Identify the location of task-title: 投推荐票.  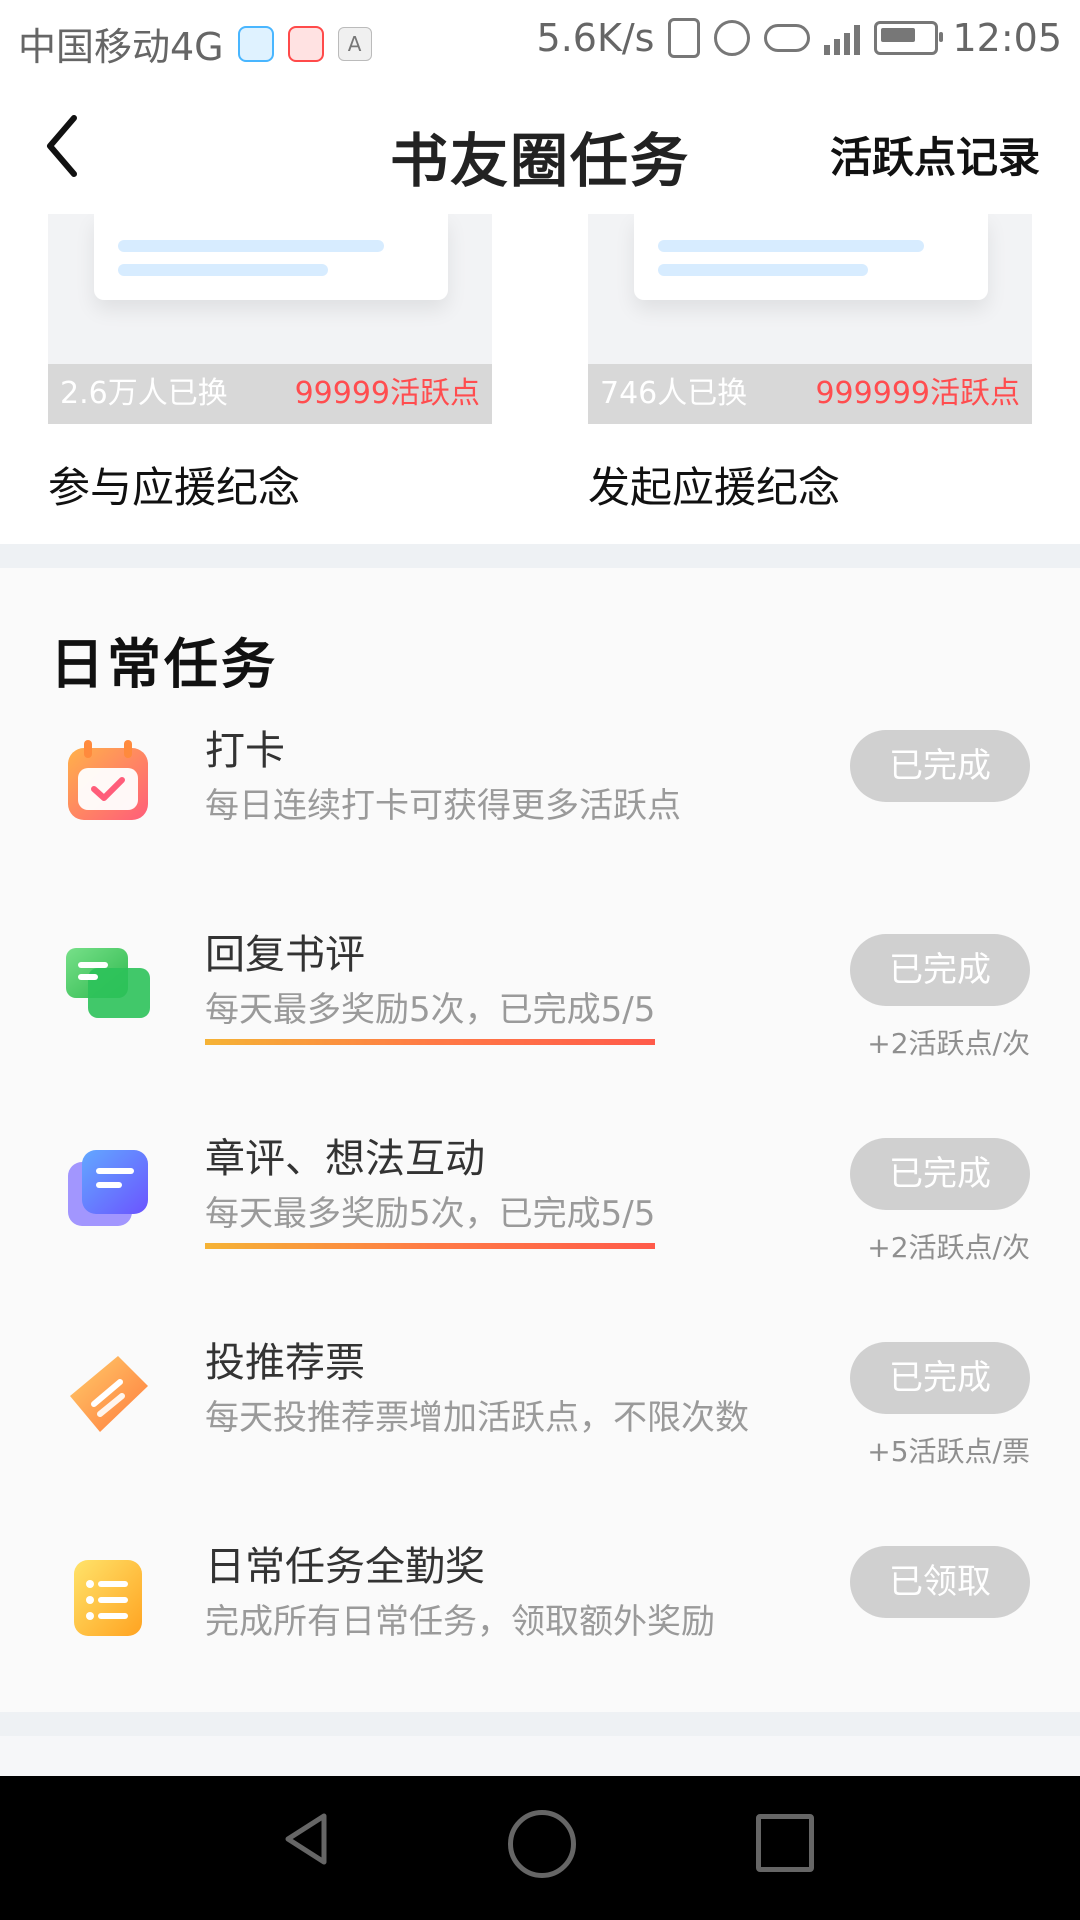
(285, 1363).